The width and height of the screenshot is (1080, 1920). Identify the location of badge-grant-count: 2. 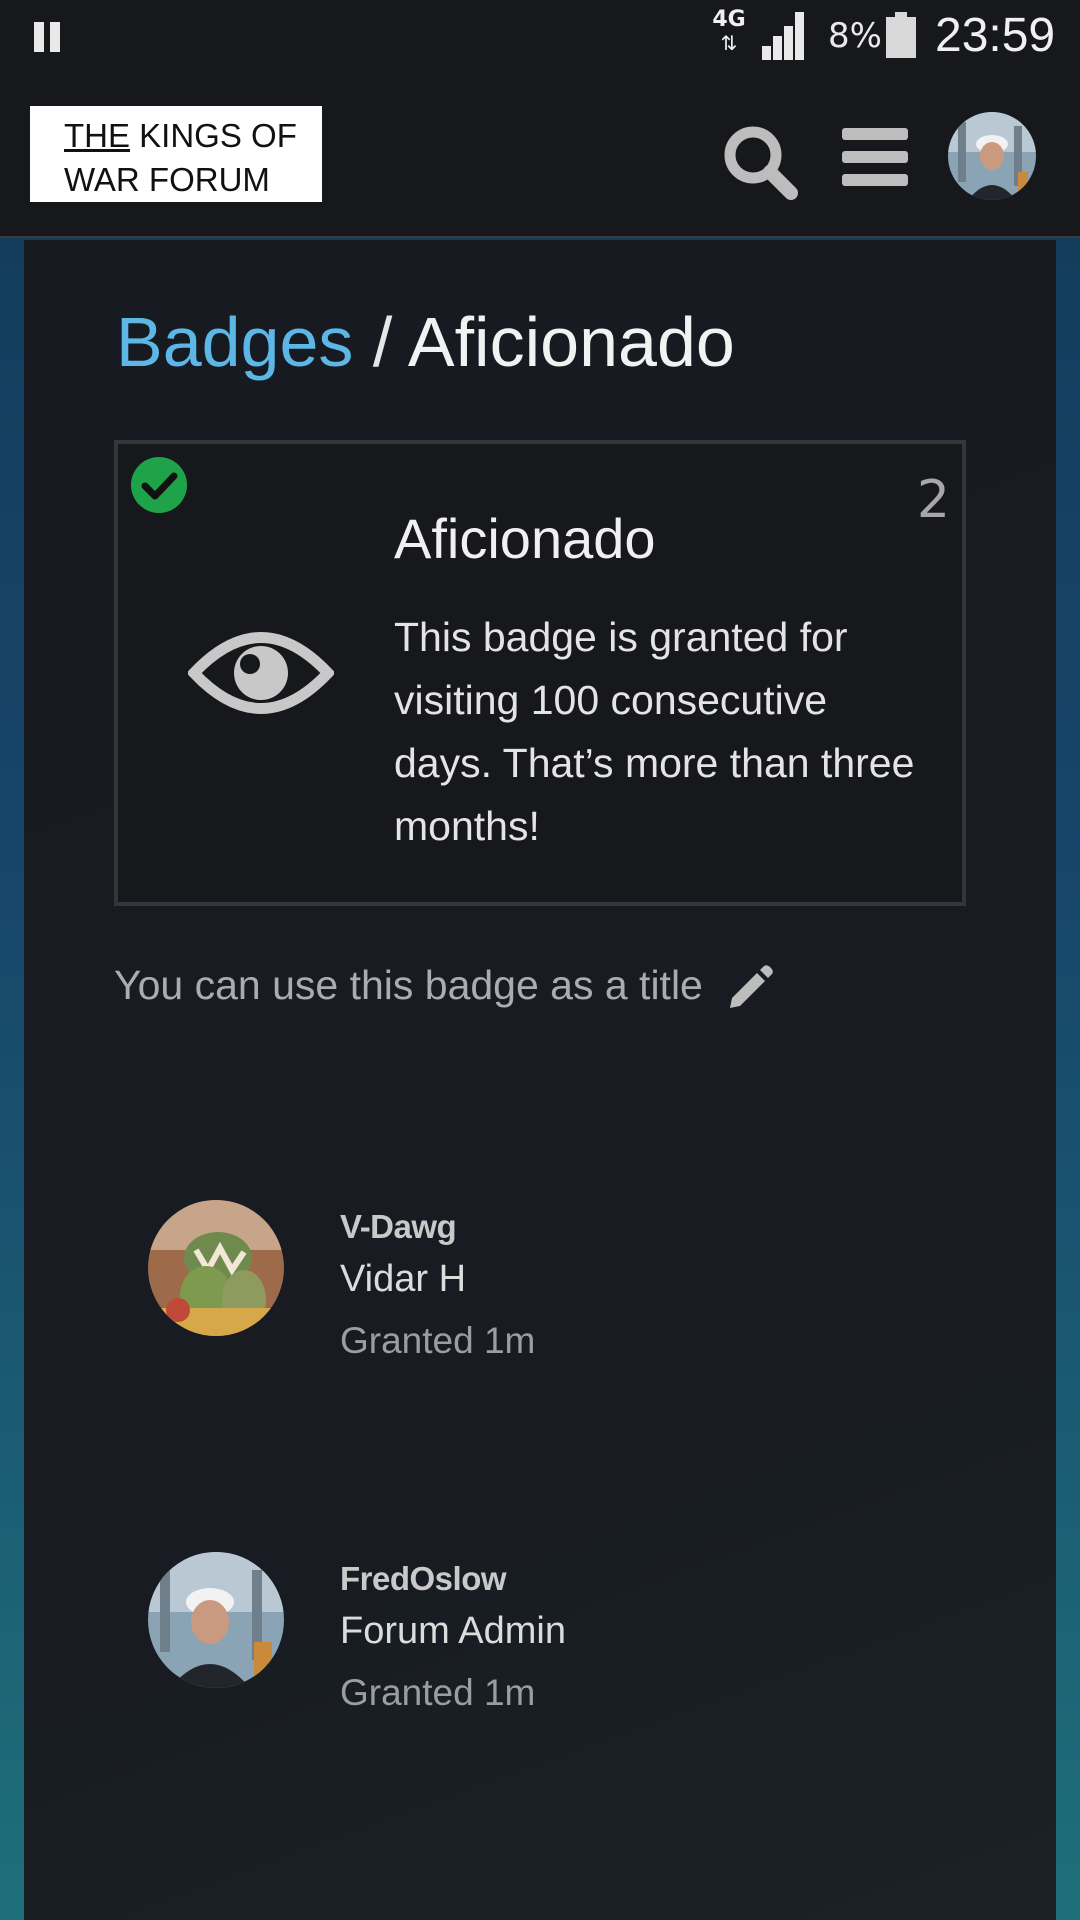
(933, 500).